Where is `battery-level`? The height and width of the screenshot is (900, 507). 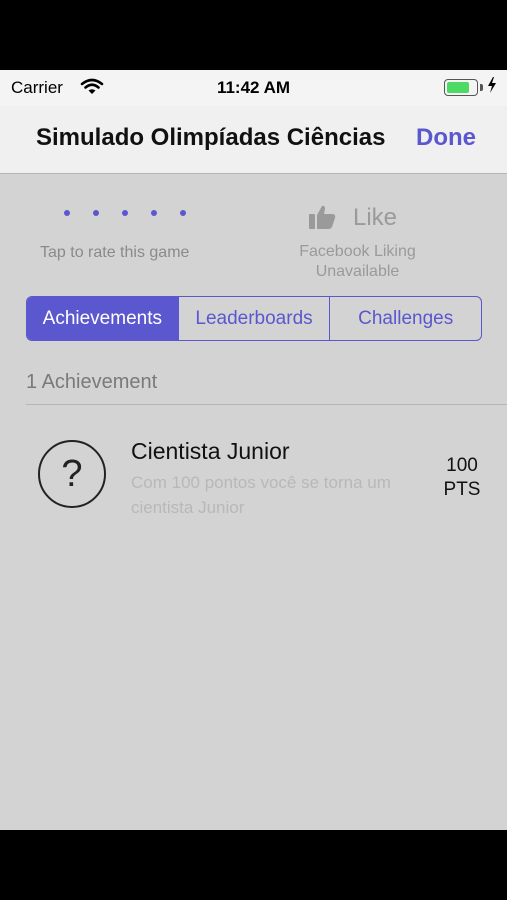
battery-level is located at coordinates (458, 87).